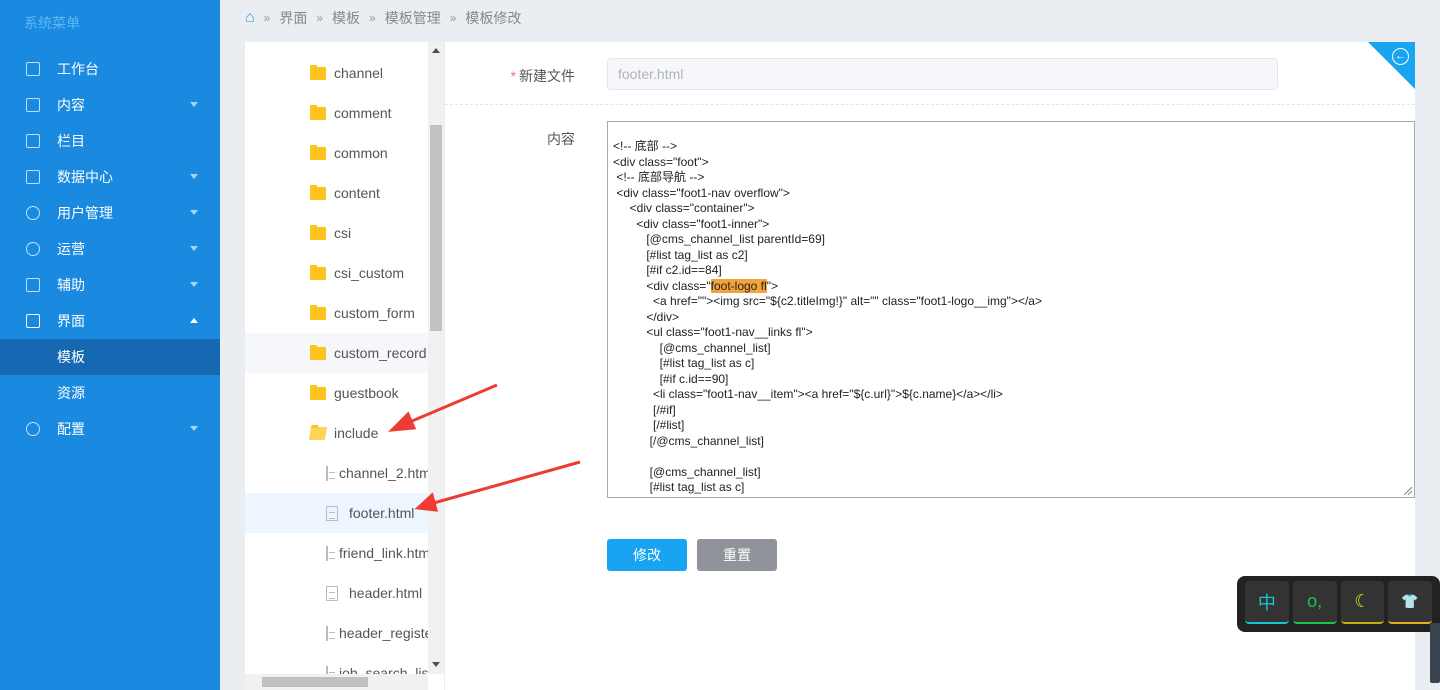 The width and height of the screenshot is (1440, 690). Describe the element at coordinates (380, 353) in the screenshot. I see `folder-label: custom_record` at that location.